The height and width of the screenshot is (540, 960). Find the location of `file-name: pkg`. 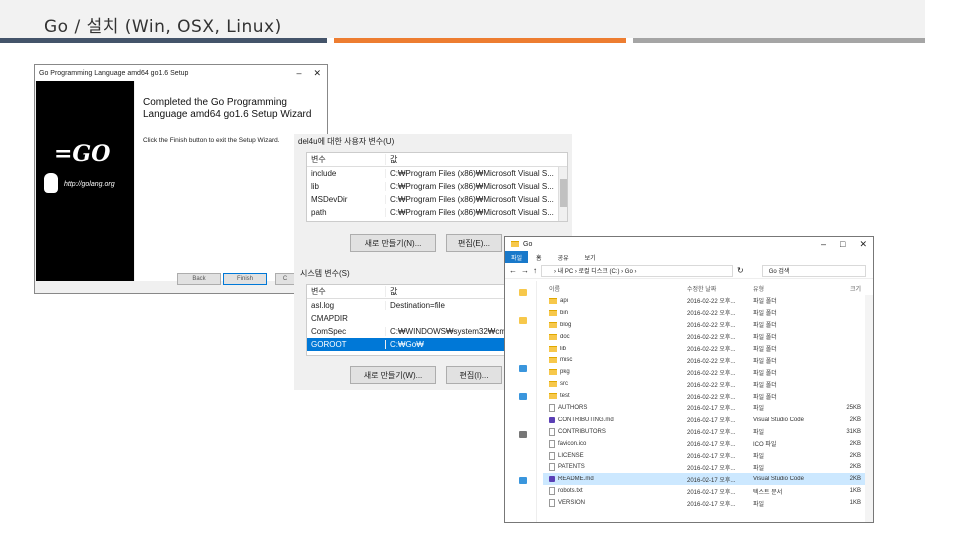

file-name: pkg is located at coordinates (615, 372).